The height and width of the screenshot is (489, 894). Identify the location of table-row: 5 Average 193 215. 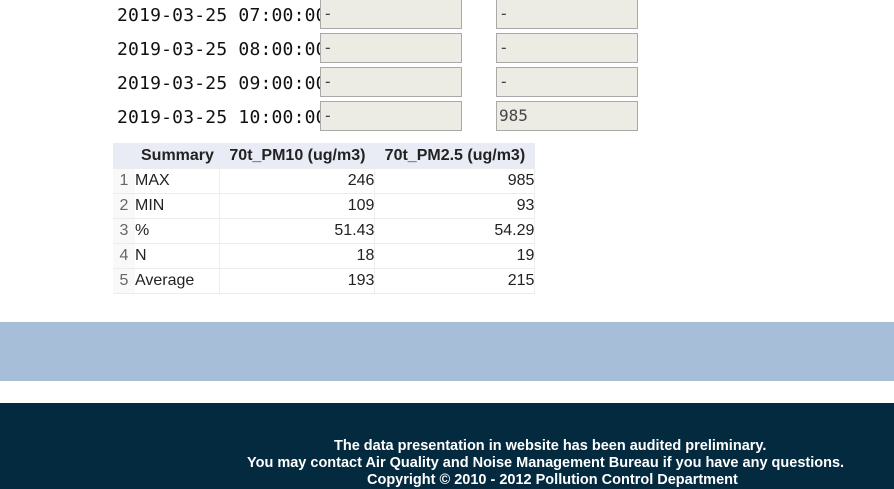
(324, 281).